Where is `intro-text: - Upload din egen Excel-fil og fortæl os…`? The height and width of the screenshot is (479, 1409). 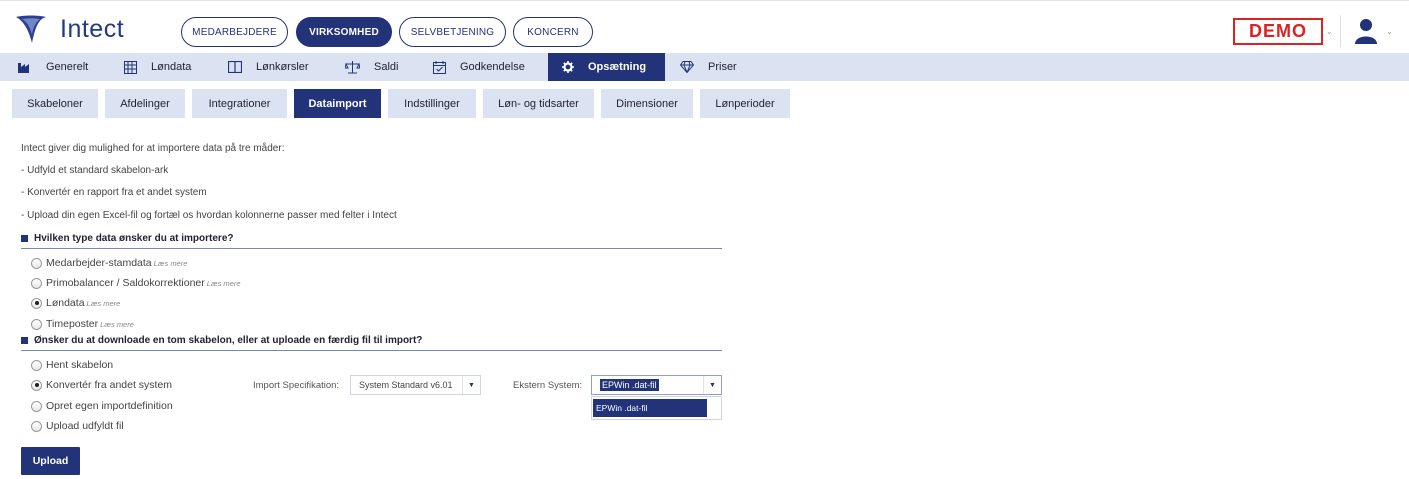 intro-text: - Upload din egen Excel-fil og fortæl os… is located at coordinates (209, 215).